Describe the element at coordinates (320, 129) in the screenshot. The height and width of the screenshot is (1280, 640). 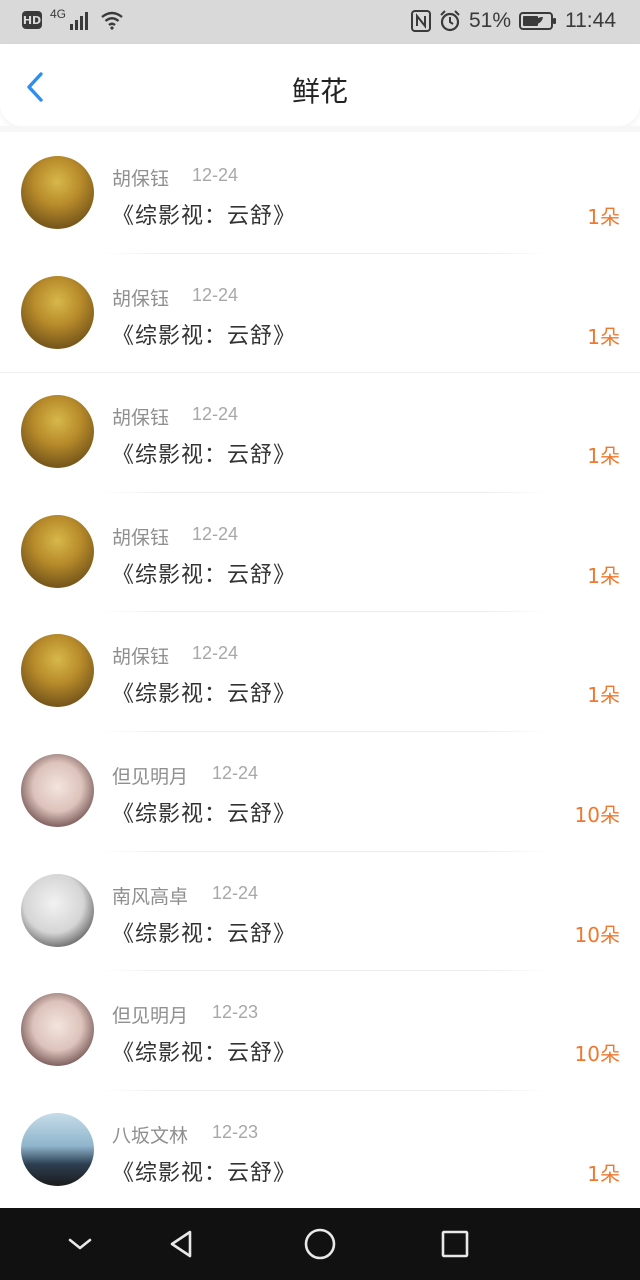
I see `list-top-spacer` at that location.